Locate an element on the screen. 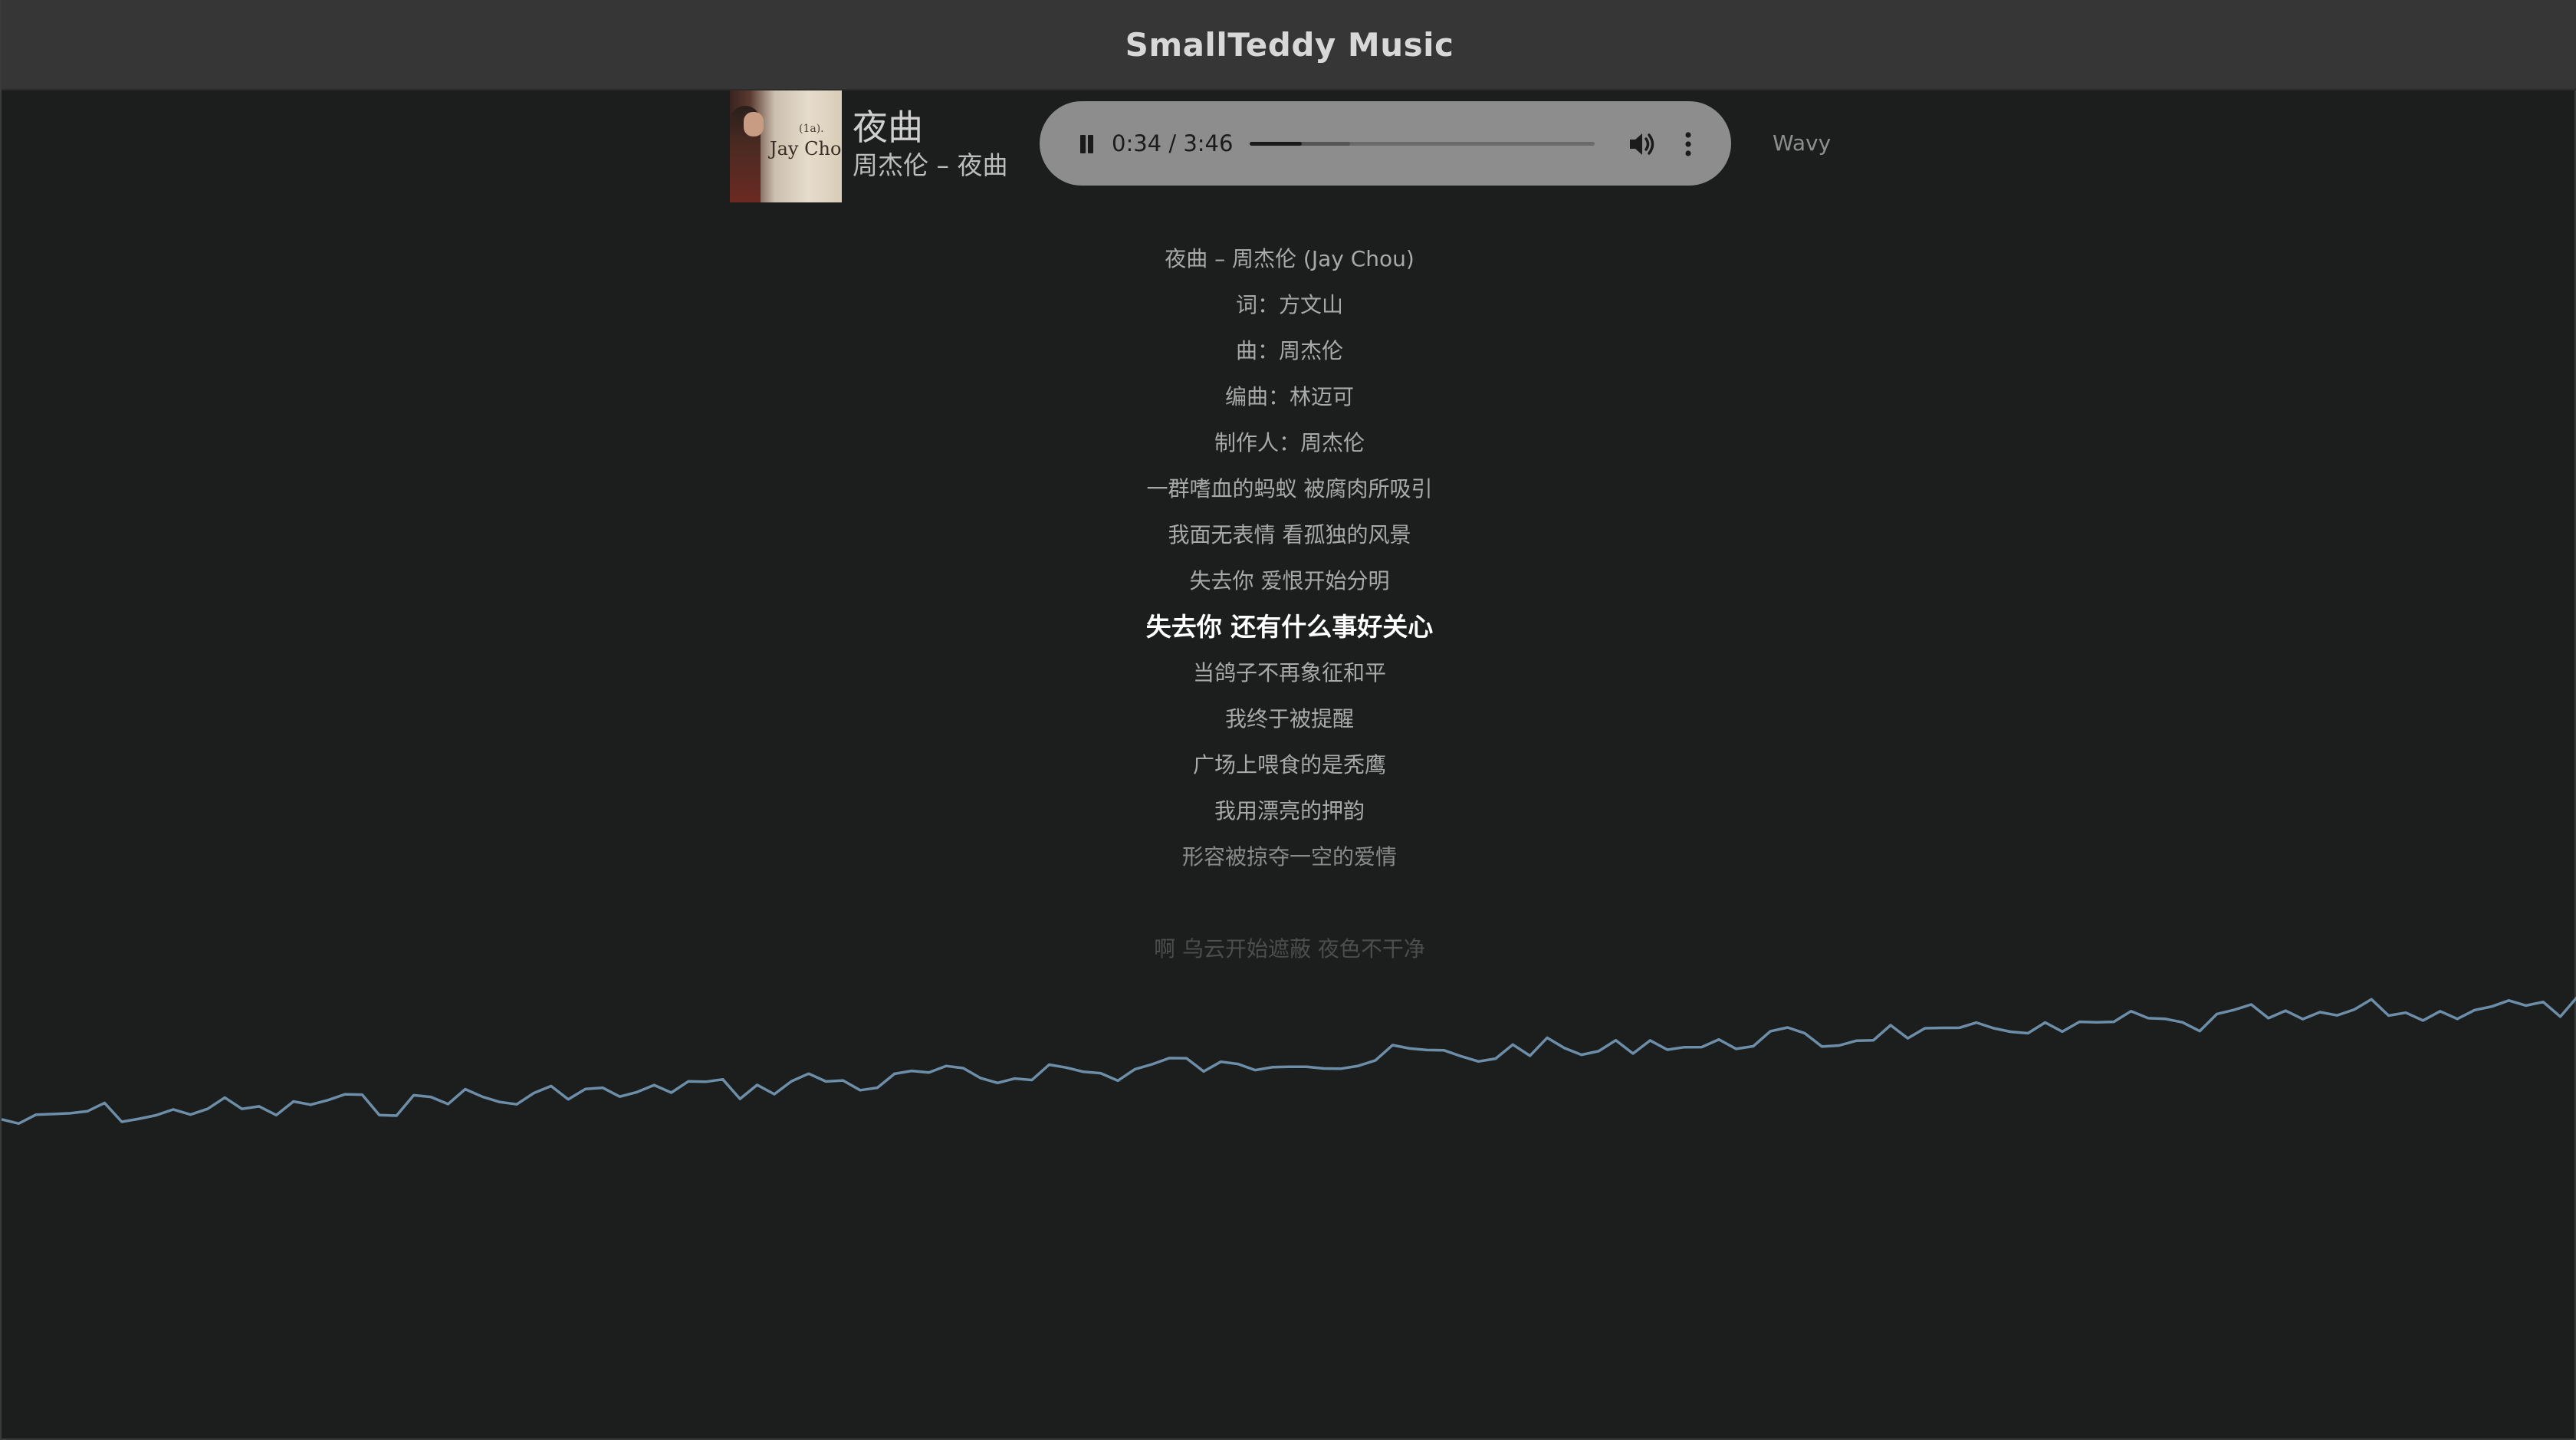 This screenshot has width=2576, height=1440. title-bar: SmallTeddy Music is located at coordinates (1289, 45).